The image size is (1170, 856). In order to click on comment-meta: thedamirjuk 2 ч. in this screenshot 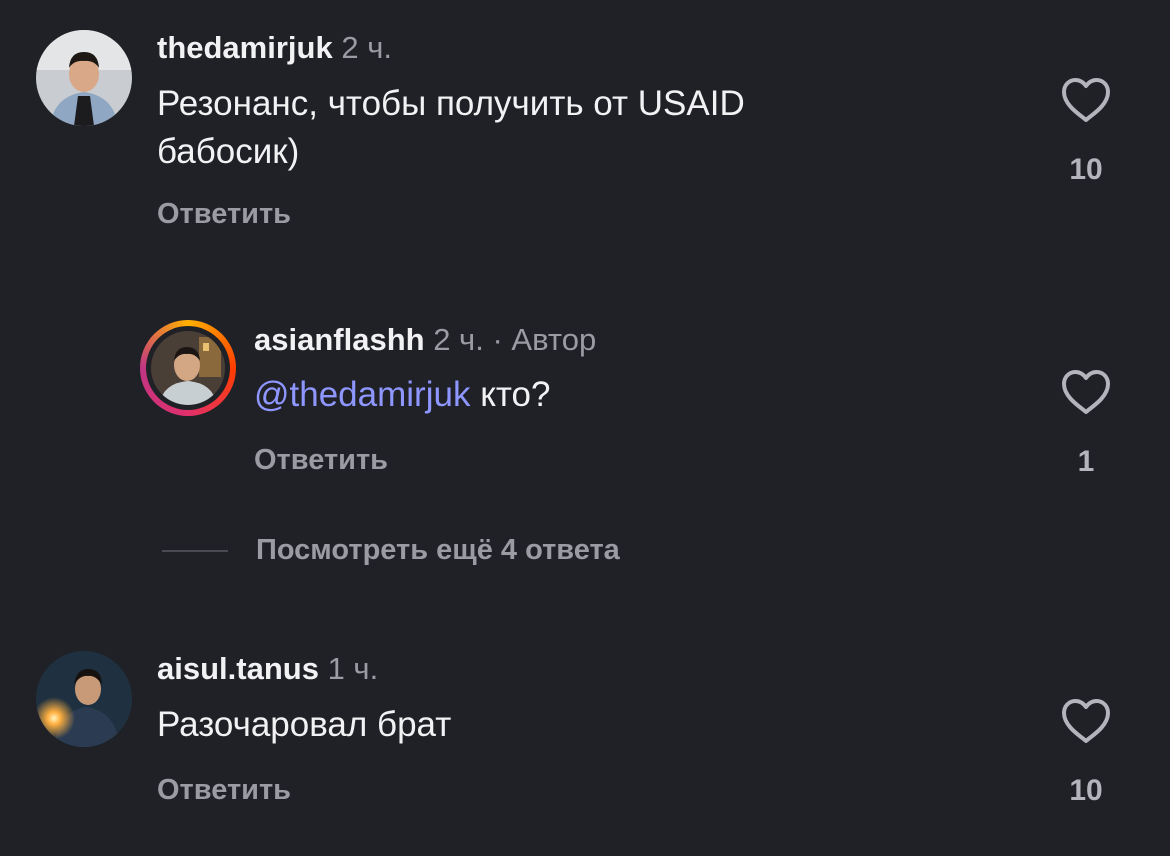, I will do `click(274, 48)`.